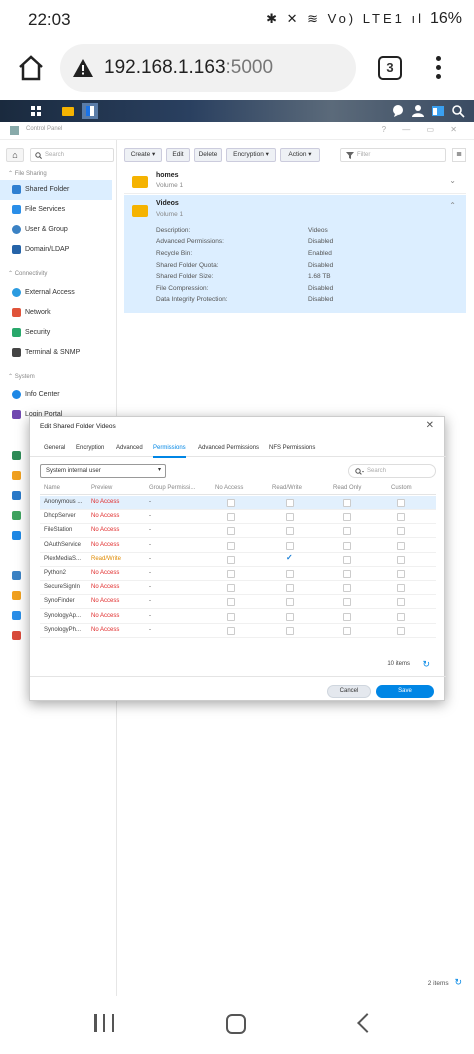 Image resolution: width=474 pixels, height=1054 pixels. I want to click on col-preview: Preview, so click(101, 488).